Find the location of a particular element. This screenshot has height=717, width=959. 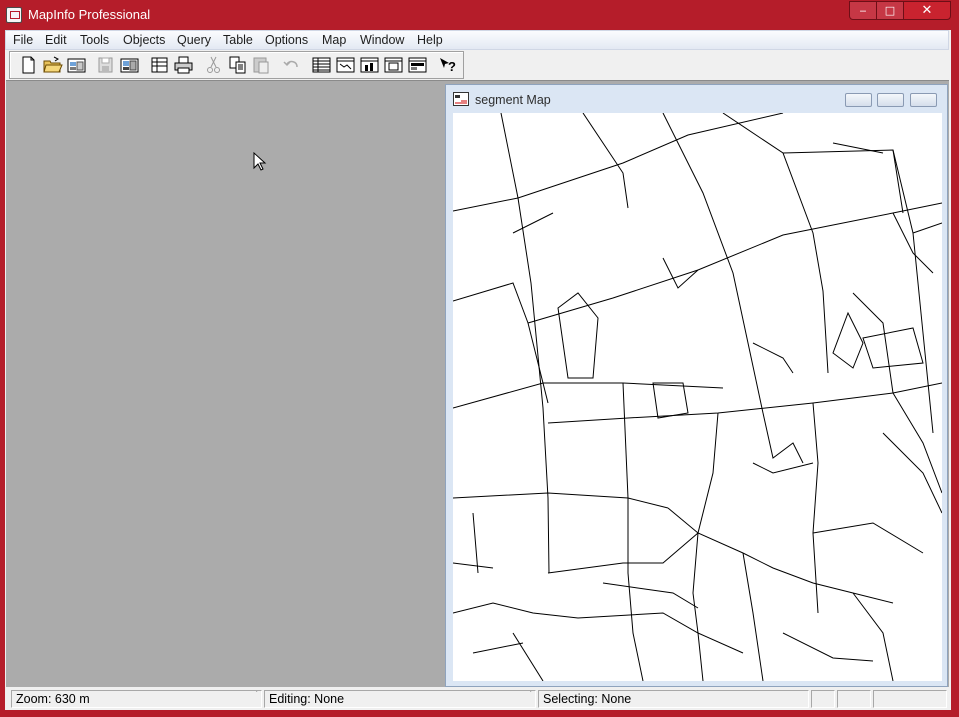

mouse-pointer-icon is located at coordinates (260, 161).